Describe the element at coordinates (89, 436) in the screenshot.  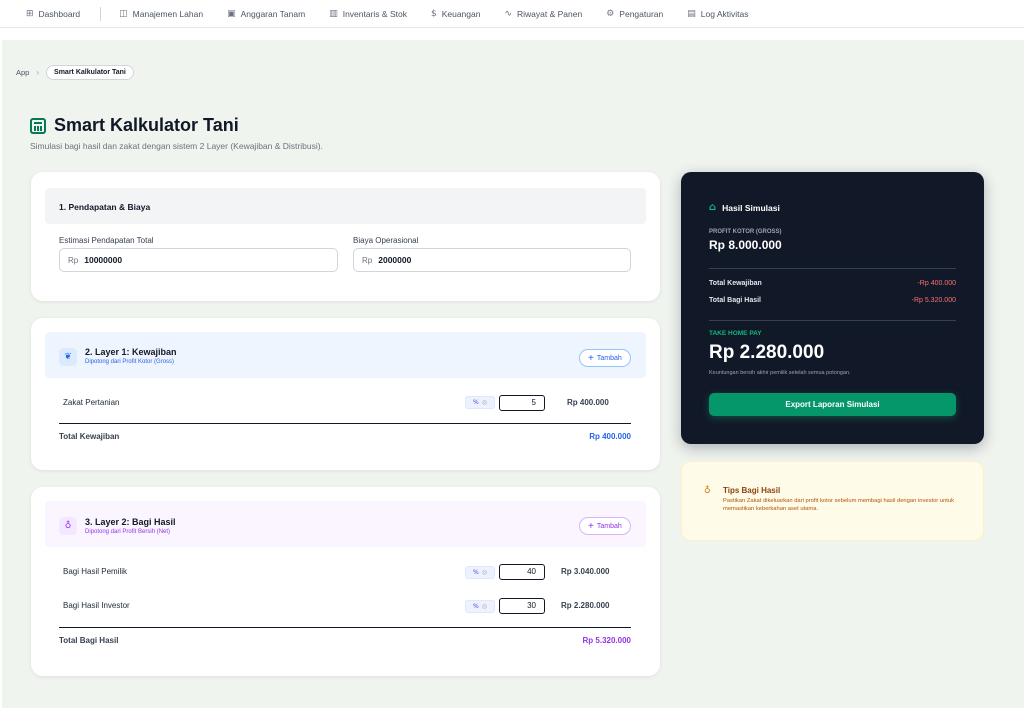
I see `total-obligation-label: Total Kewajiban` at that location.